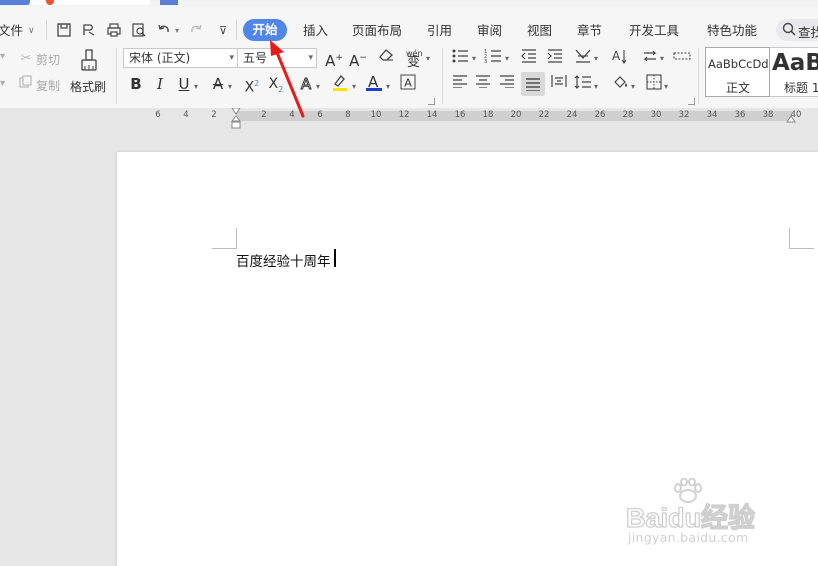 Image resolution: width=818 pixels, height=566 pixels. What do you see at coordinates (184, 84) in the screenshot?
I see `underline-icon: U` at bounding box center [184, 84].